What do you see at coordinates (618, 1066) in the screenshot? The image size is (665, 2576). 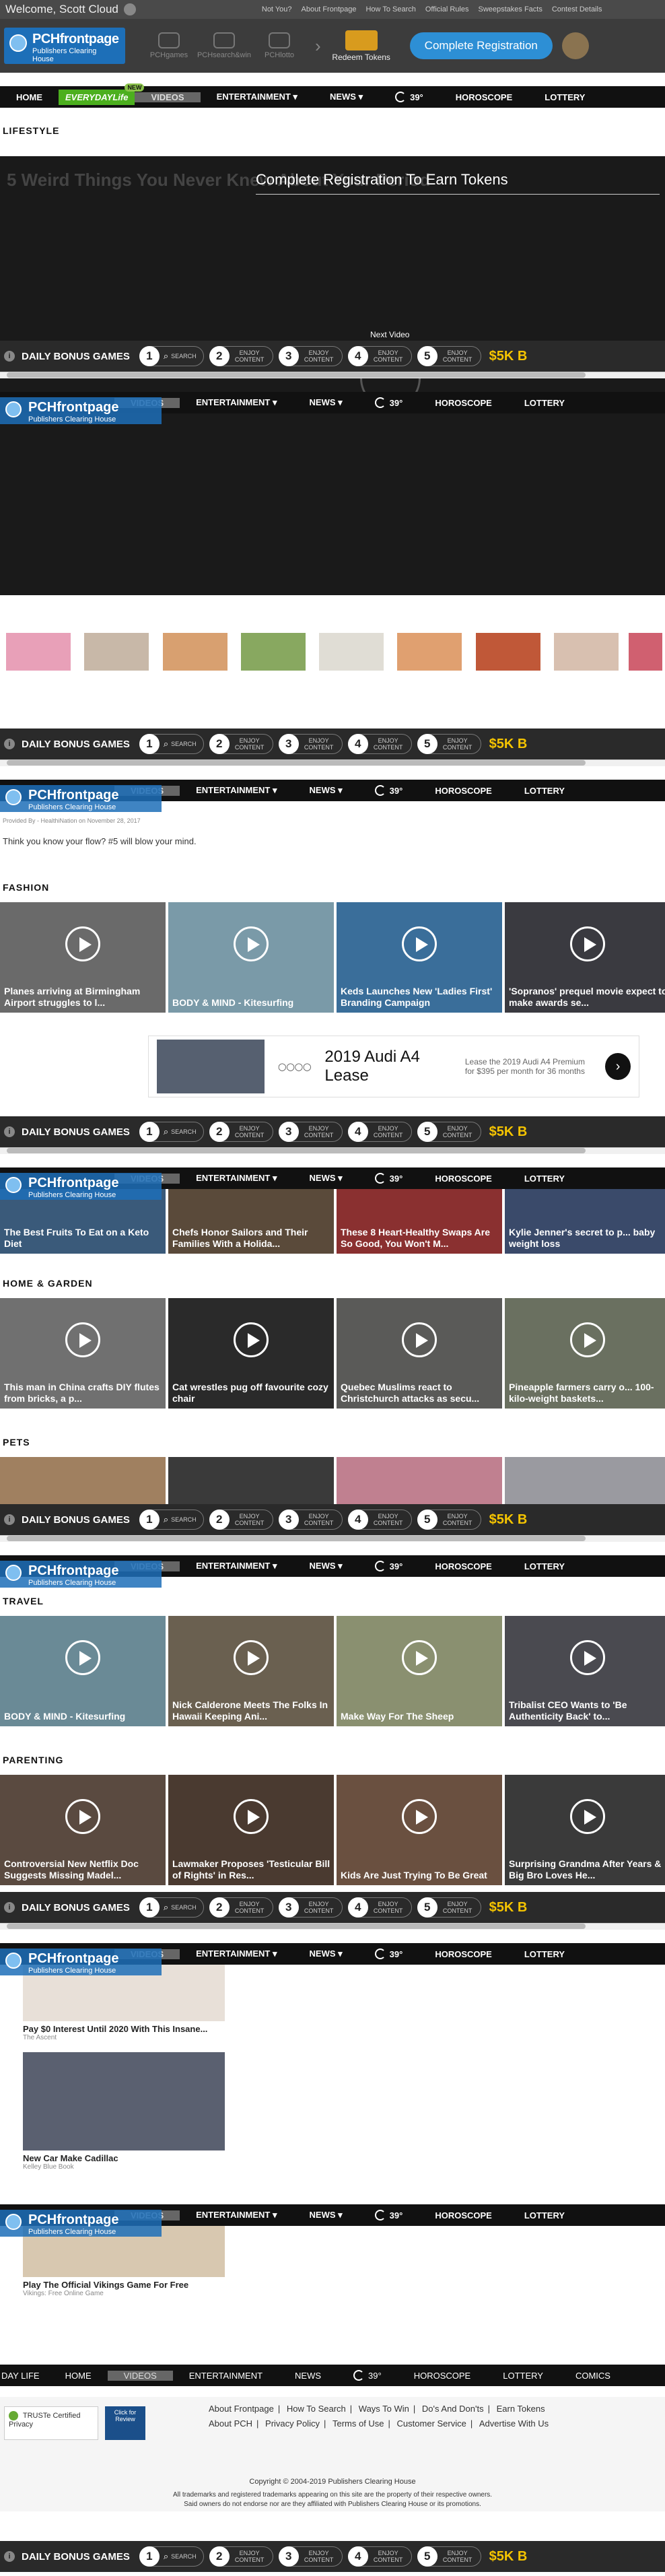 I see `chevron-right-icon: ›` at bounding box center [618, 1066].